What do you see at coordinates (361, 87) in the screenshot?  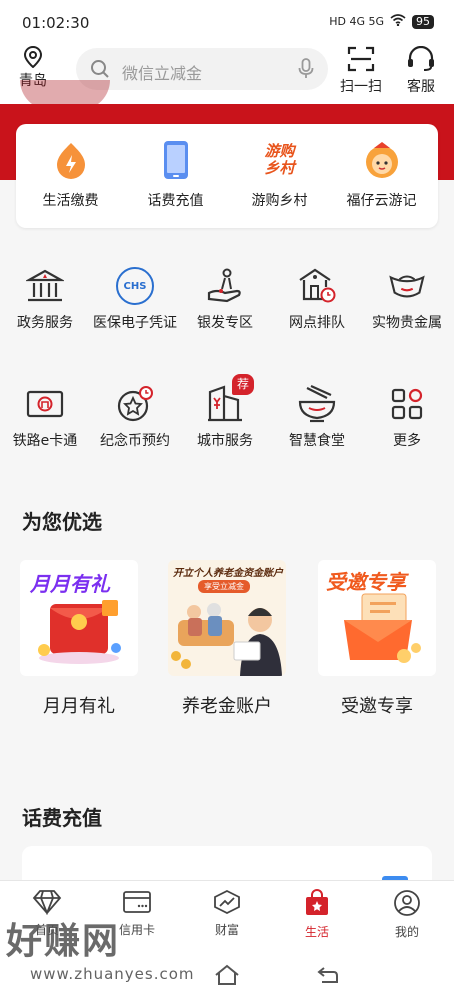 I see `scan-label: 扫一扫` at bounding box center [361, 87].